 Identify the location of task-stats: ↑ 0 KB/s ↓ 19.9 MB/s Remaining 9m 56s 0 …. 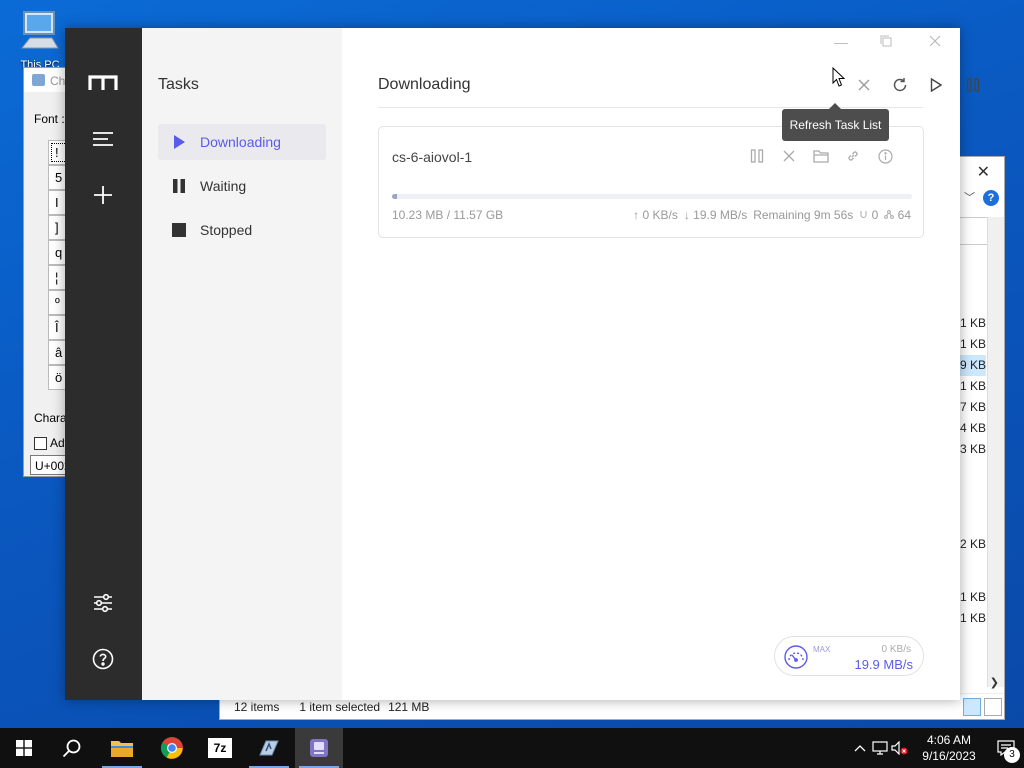
(772, 215).